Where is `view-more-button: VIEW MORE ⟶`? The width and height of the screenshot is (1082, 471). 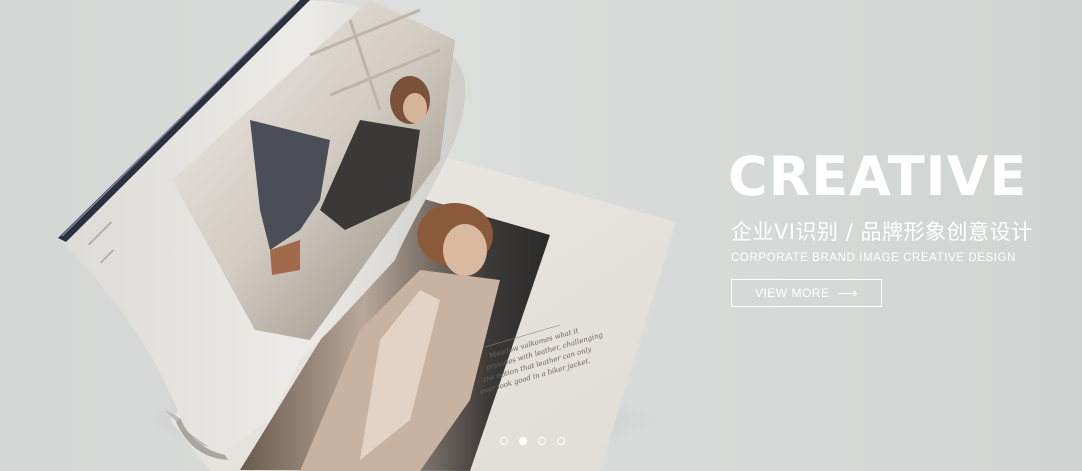 view-more-button: VIEW MORE ⟶ is located at coordinates (806, 293).